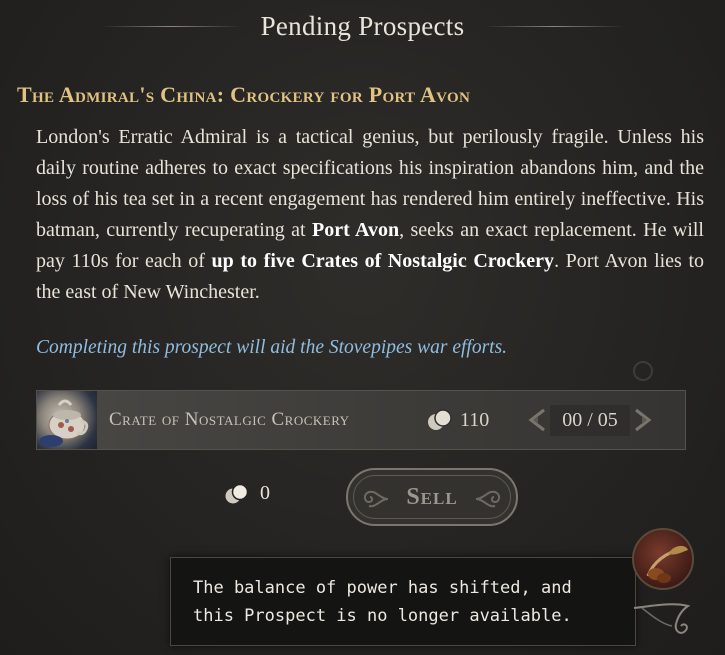 The image size is (725, 655). What do you see at coordinates (488, 499) in the screenshot?
I see `ornament-right-icon` at bounding box center [488, 499].